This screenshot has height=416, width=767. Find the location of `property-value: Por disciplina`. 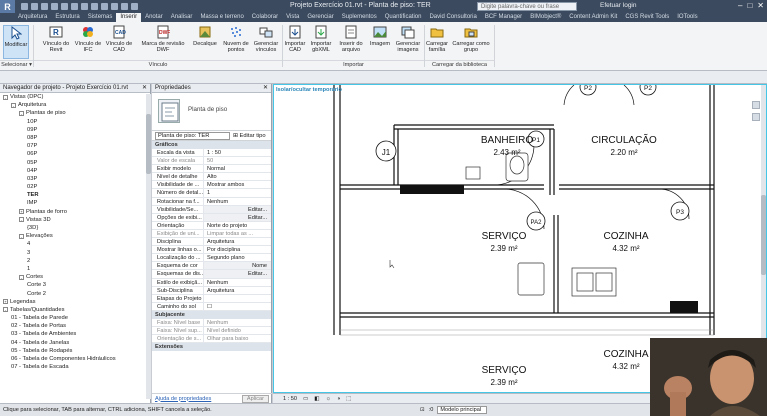

property-value: Por disciplina is located at coordinates (237, 249).